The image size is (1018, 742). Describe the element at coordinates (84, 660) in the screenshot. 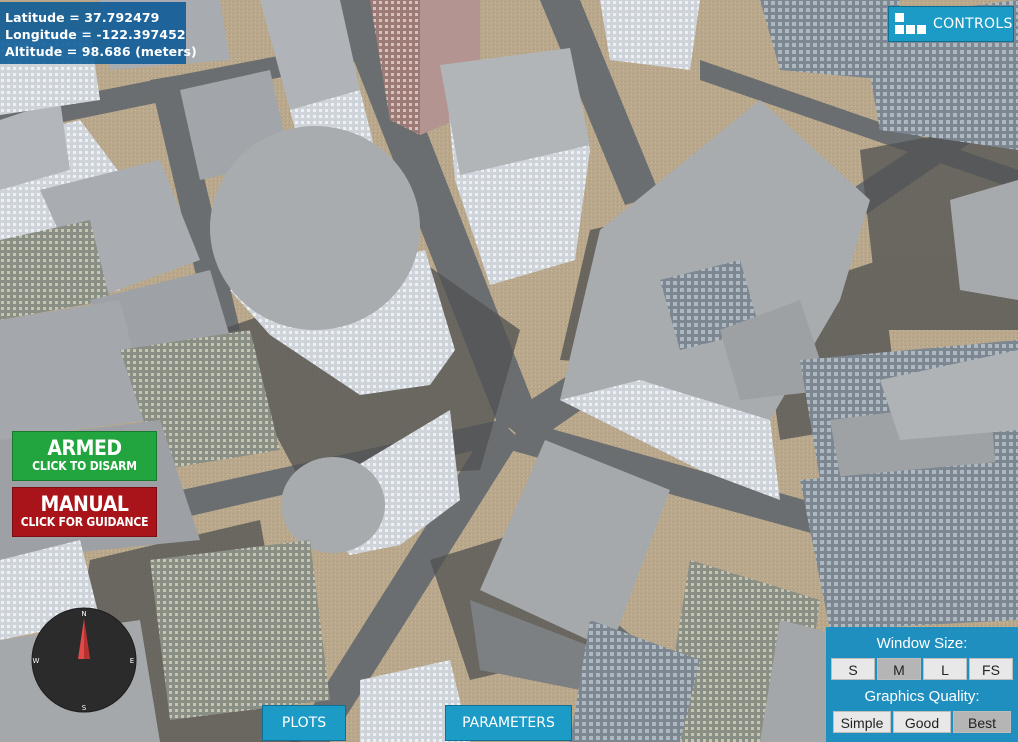

I see `compass-icon: N S E W` at that location.